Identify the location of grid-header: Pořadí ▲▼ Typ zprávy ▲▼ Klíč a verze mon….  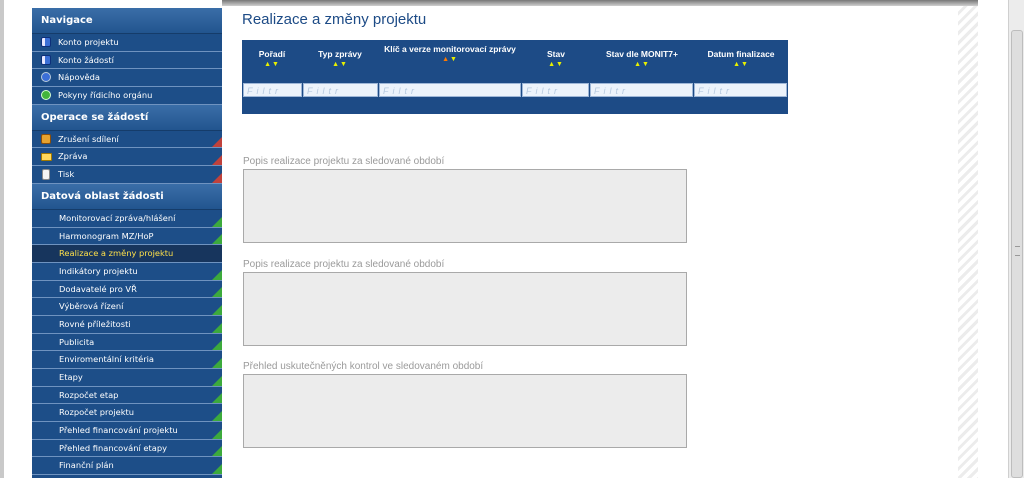
(515, 61).